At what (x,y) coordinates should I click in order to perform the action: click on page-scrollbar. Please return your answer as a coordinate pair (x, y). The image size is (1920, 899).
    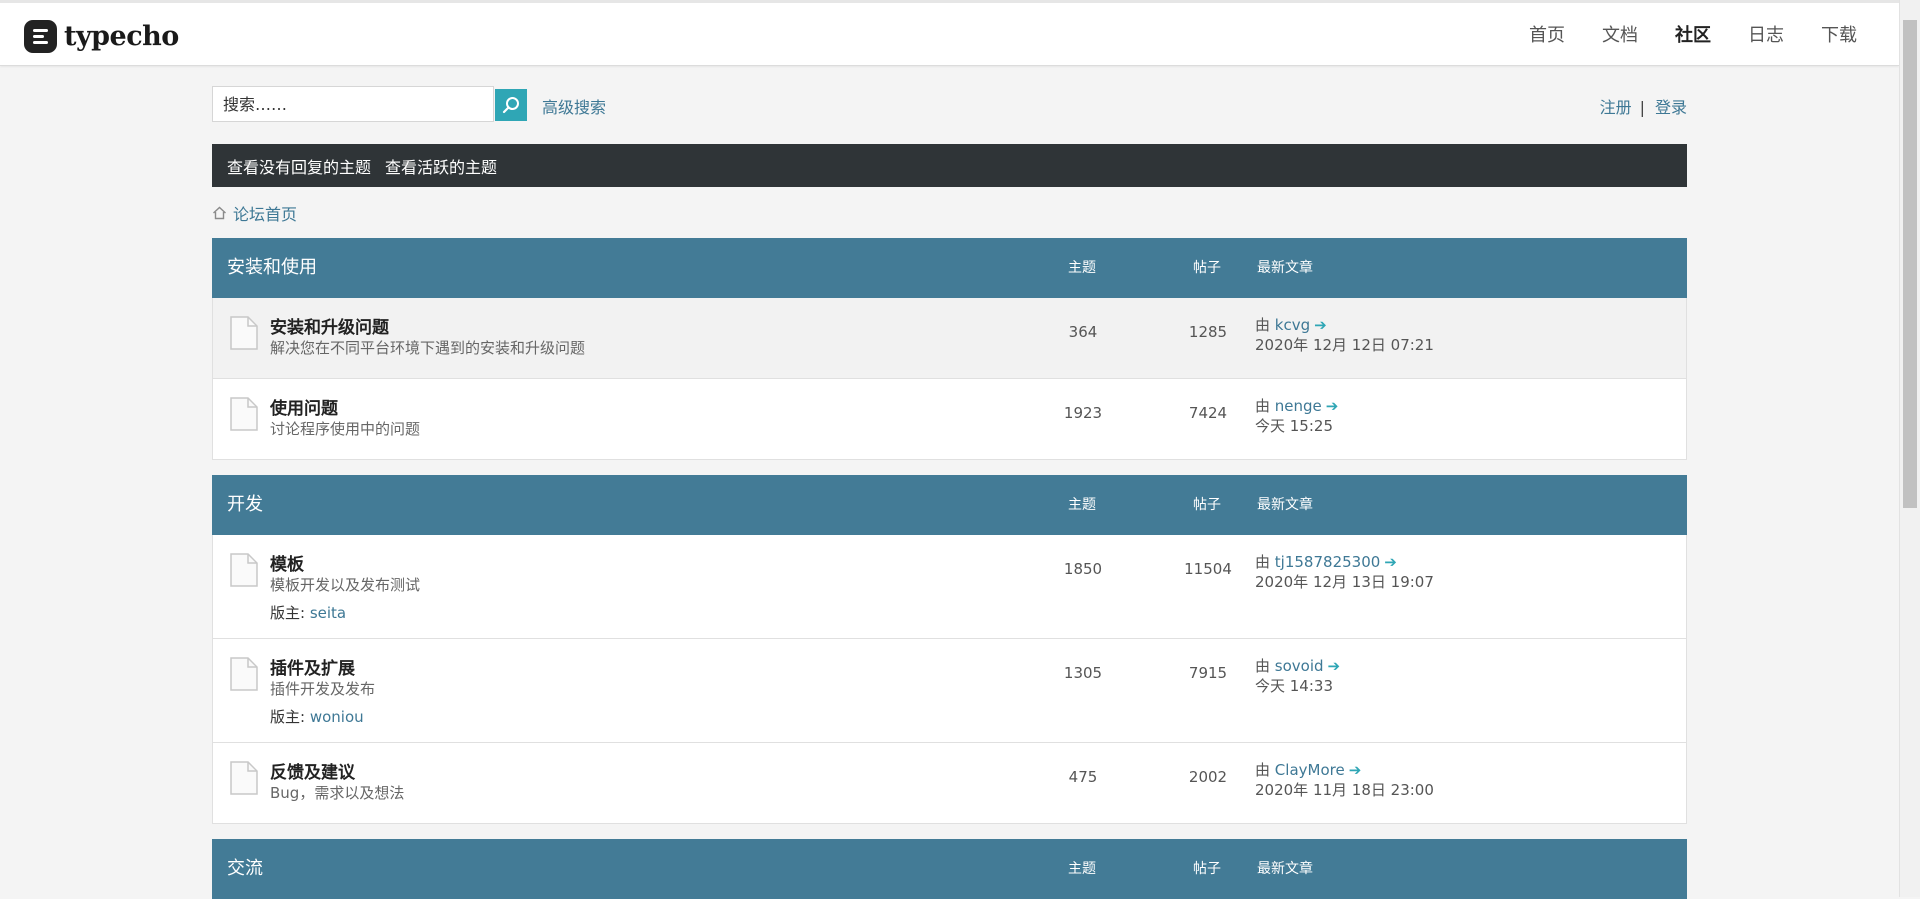
    Looking at the image, I should click on (1909, 448).